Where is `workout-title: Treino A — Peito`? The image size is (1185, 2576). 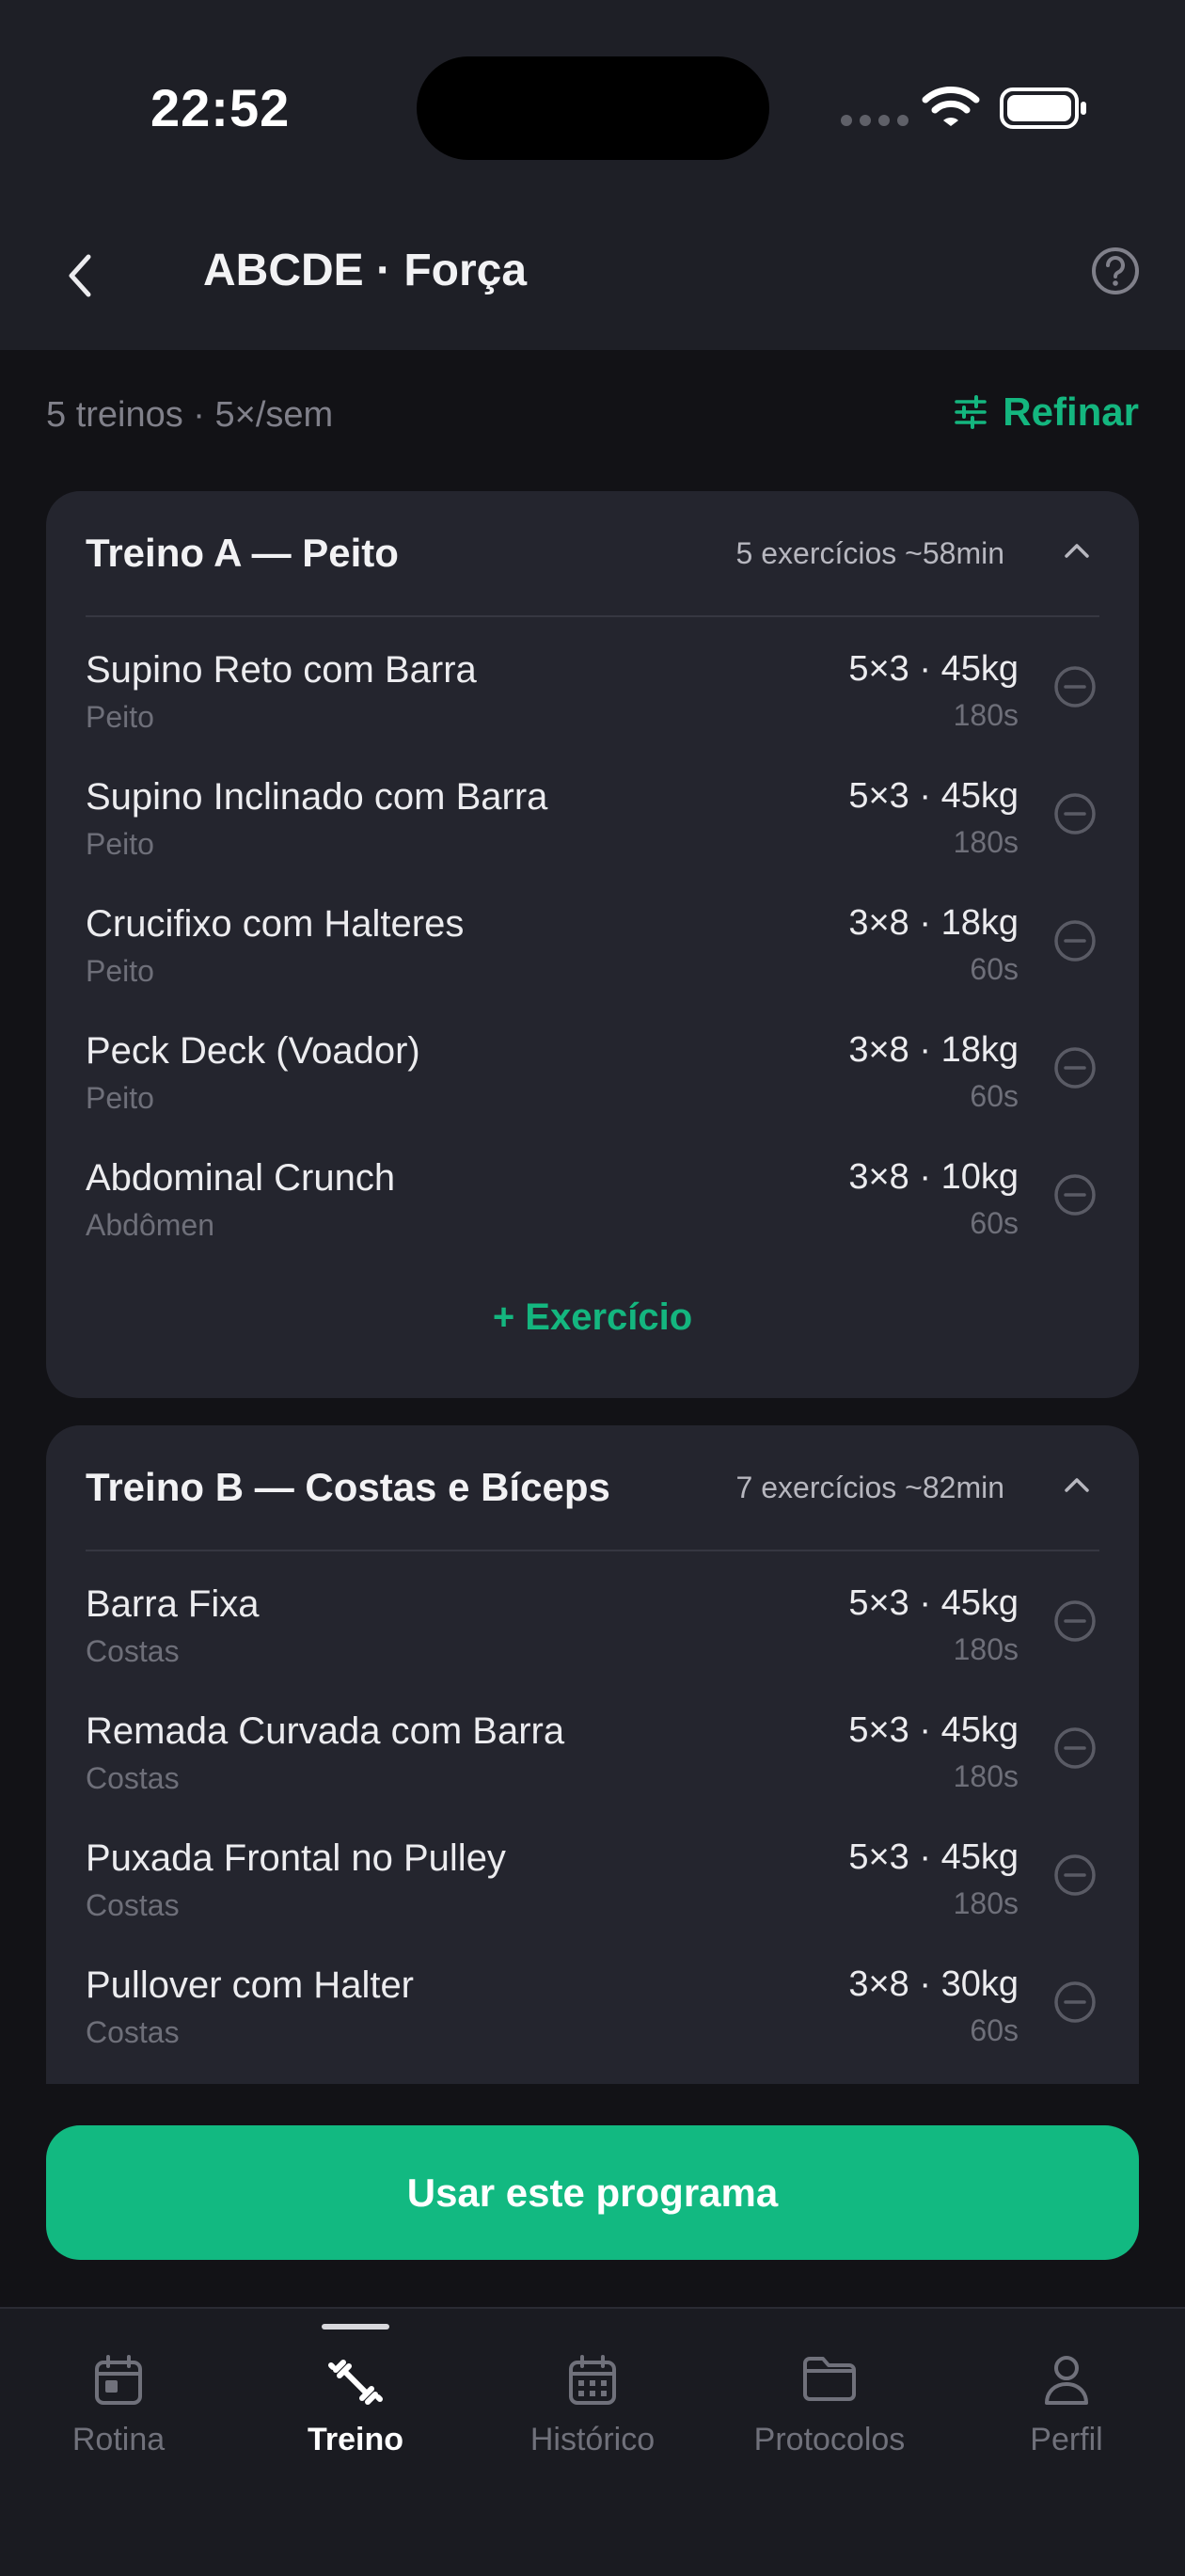 workout-title: Treino A — Peito is located at coordinates (242, 553).